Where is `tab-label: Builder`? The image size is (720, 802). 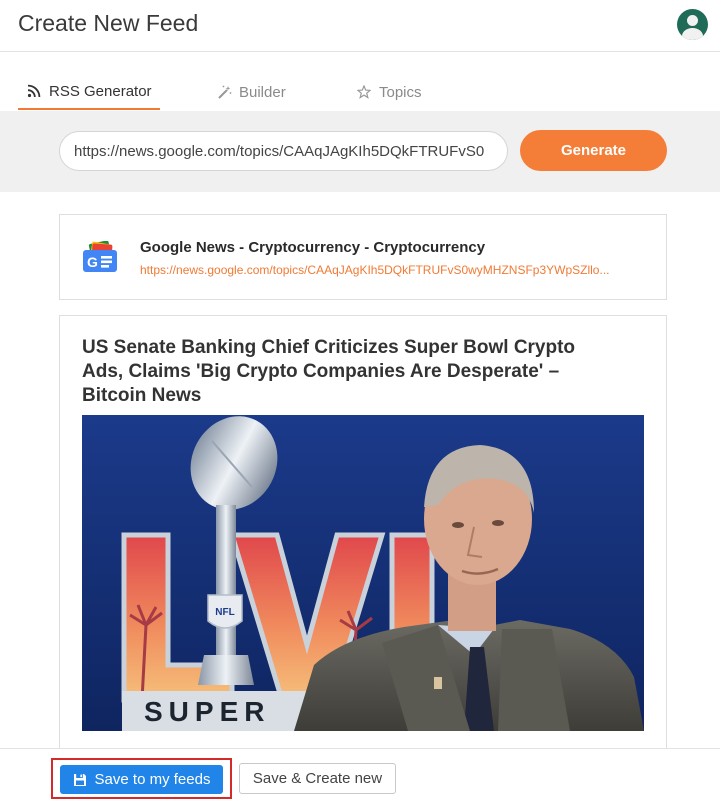
tab-label: Builder is located at coordinates (262, 92).